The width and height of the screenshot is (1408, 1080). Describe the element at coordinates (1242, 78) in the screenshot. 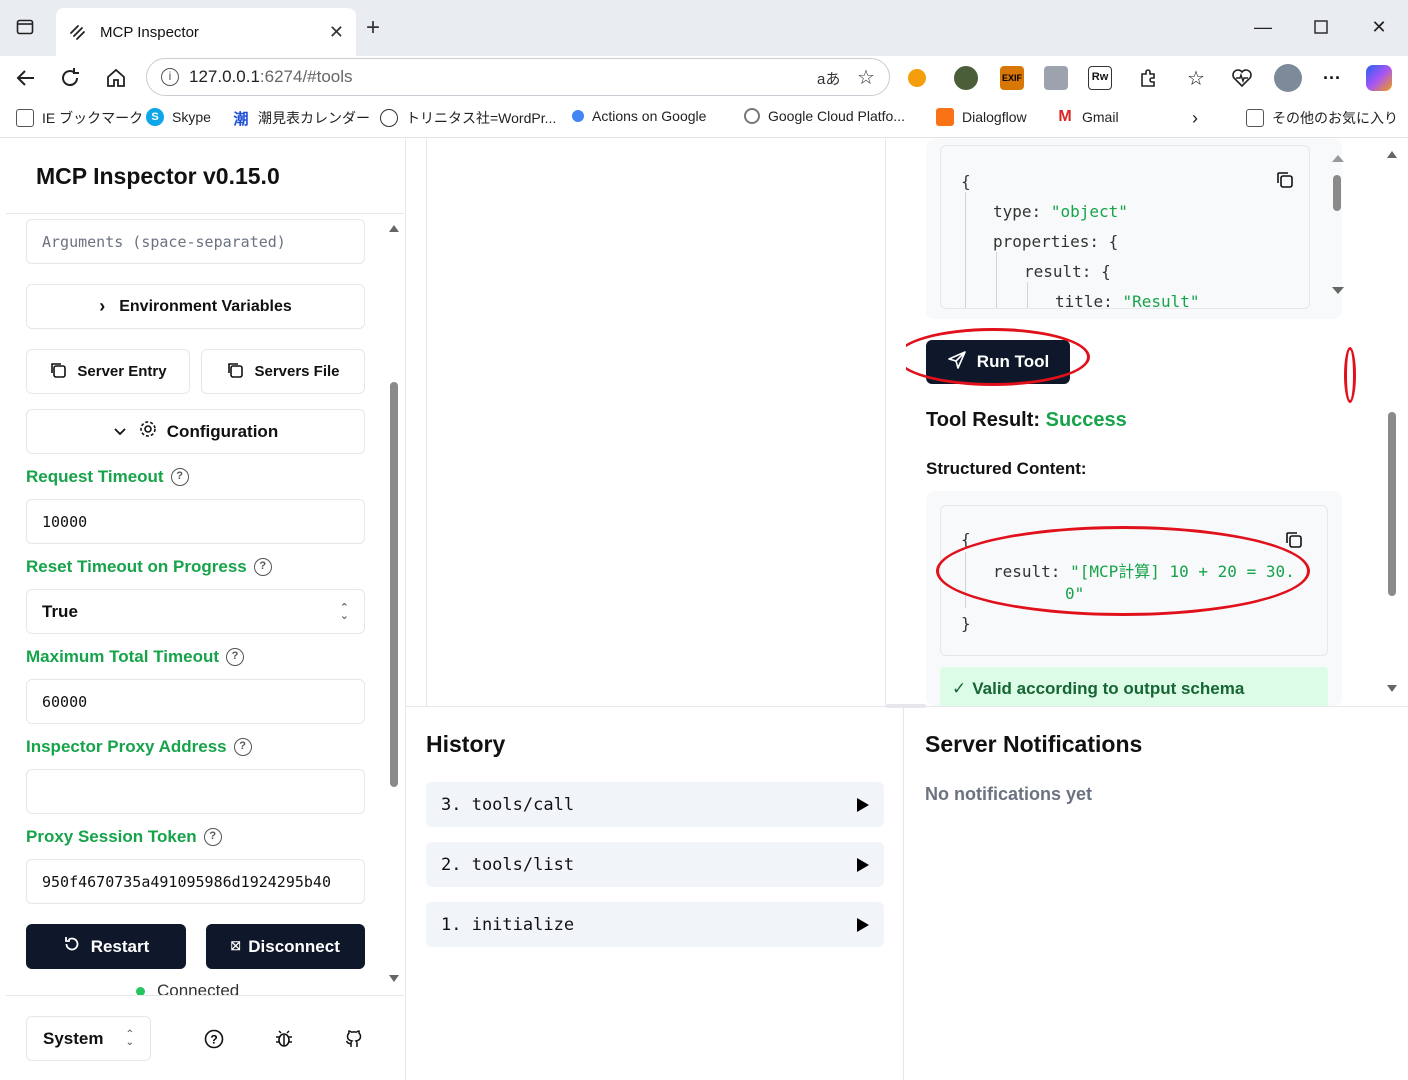

I see `health-icon` at that location.